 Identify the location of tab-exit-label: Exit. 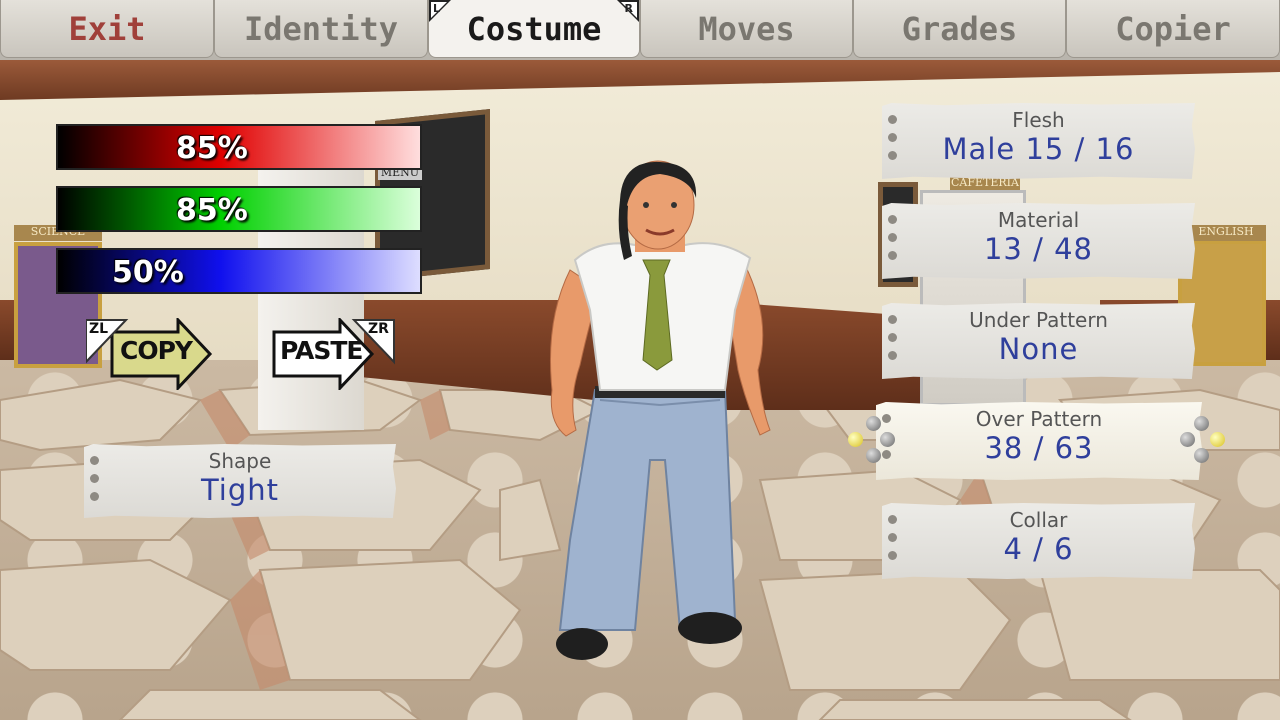
(107, 28).